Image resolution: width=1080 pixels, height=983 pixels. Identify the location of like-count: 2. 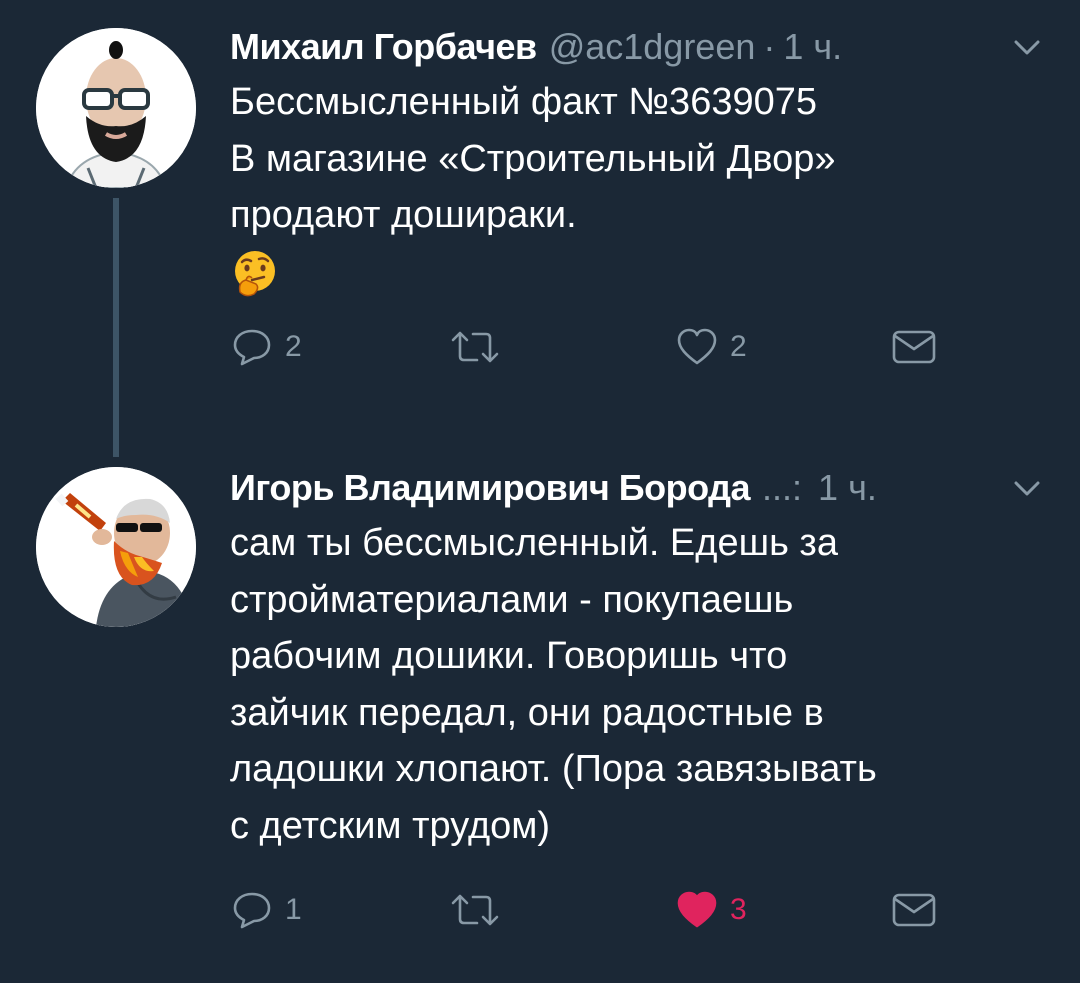
(738, 346).